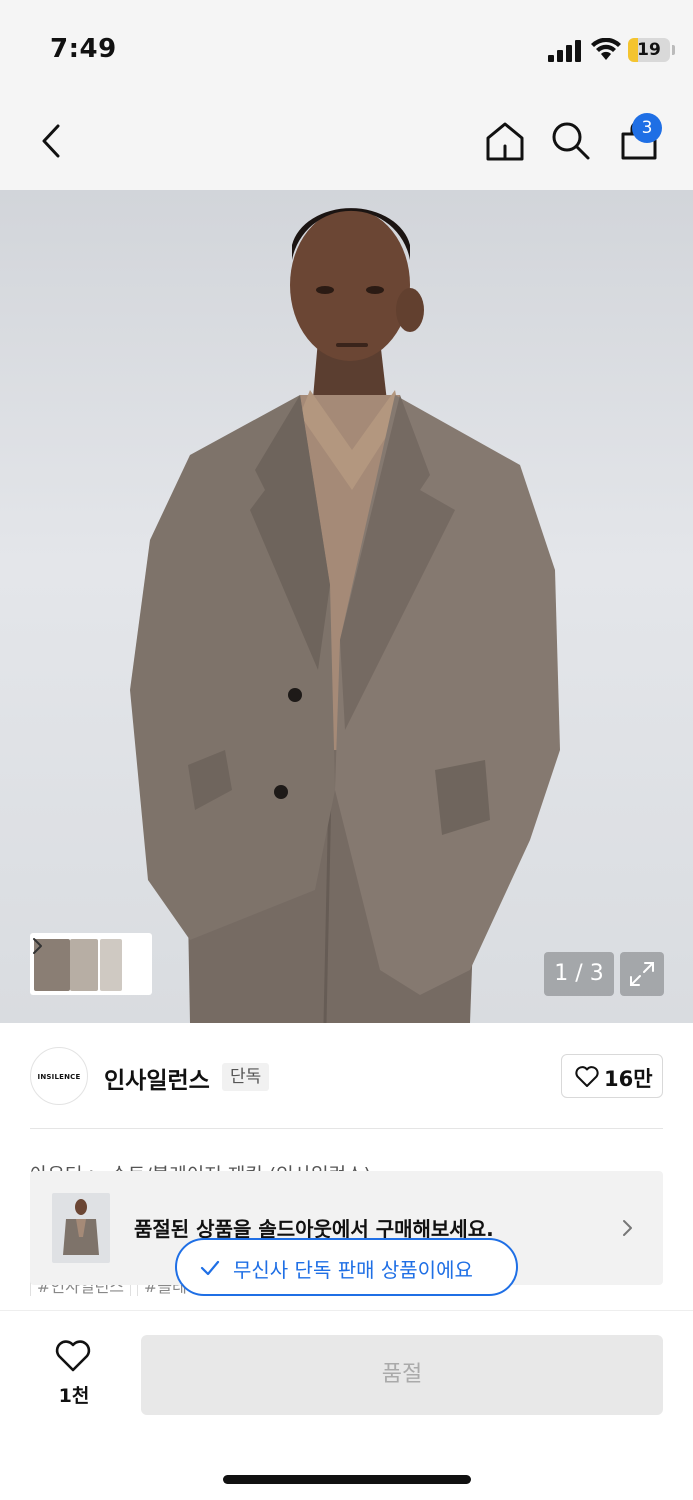 The width and height of the screenshot is (693, 1500). I want to click on check-icon, so click(210, 1268).